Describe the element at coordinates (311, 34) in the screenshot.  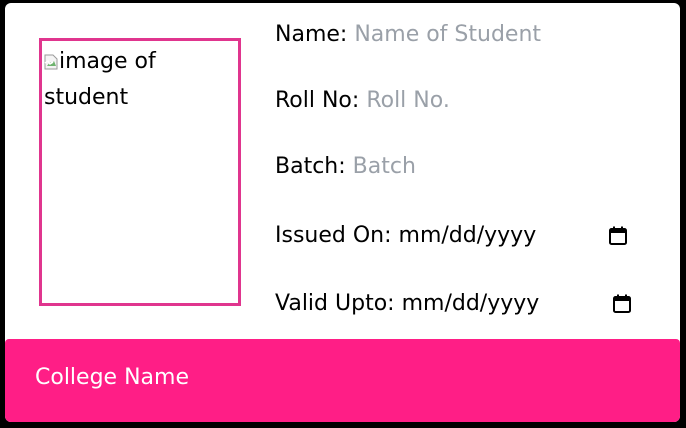
I see `name-label: Name:` at that location.